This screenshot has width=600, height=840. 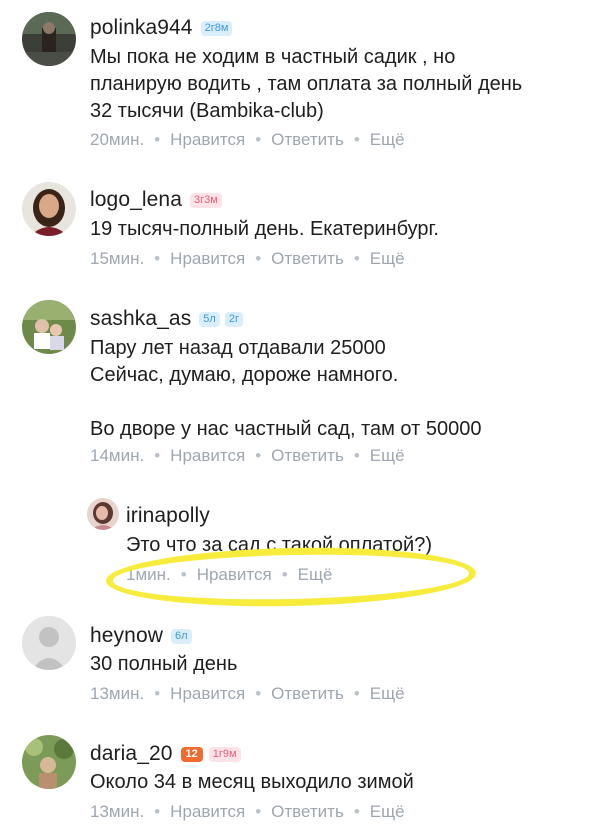 What do you see at coordinates (224, 754) in the screenshot?
I see `status-badge: 1г9м` at bounding box center [224, 754].